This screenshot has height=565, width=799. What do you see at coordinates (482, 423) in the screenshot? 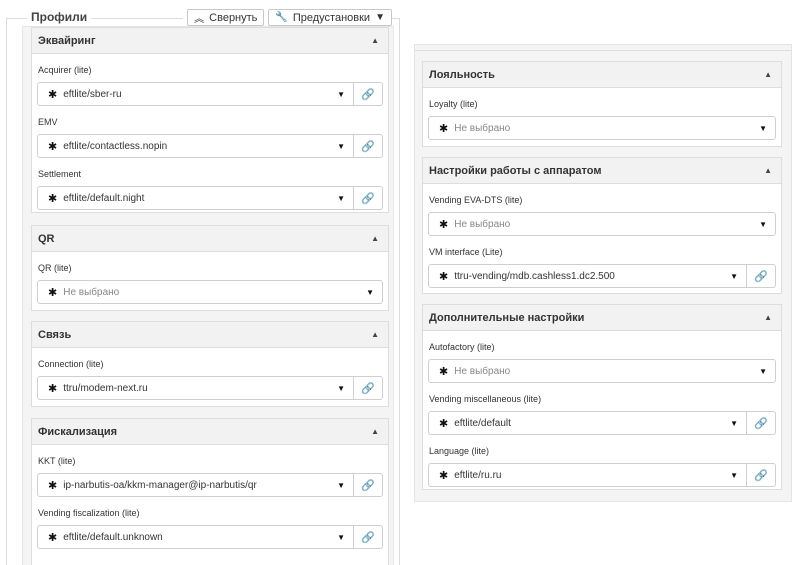
I see `select-value: eftlite/default` at bounding box center [482, 423].